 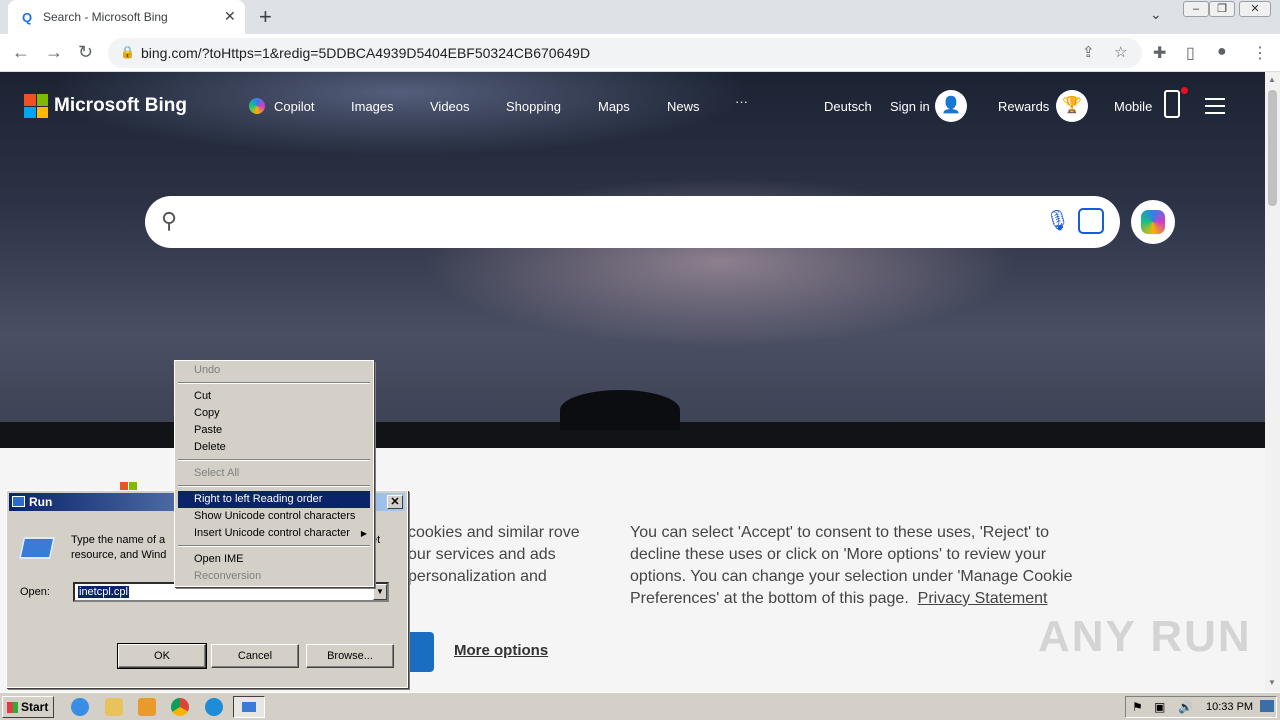 I want to click on menu-dots-icon: ⋮, so click(x=1260, y=53).